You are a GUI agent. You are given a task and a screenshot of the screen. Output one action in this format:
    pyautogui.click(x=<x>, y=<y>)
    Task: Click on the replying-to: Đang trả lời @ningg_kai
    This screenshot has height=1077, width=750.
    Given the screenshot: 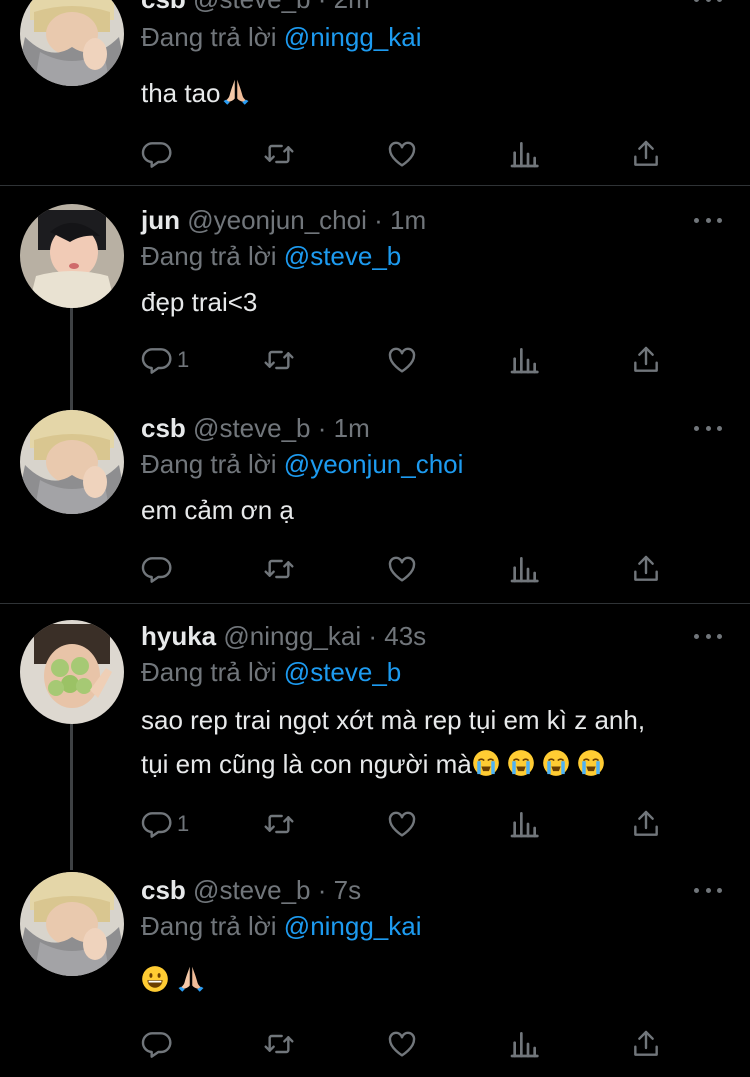 What is the action you would take?
    pyautogui.click(x=281, y=37)
    